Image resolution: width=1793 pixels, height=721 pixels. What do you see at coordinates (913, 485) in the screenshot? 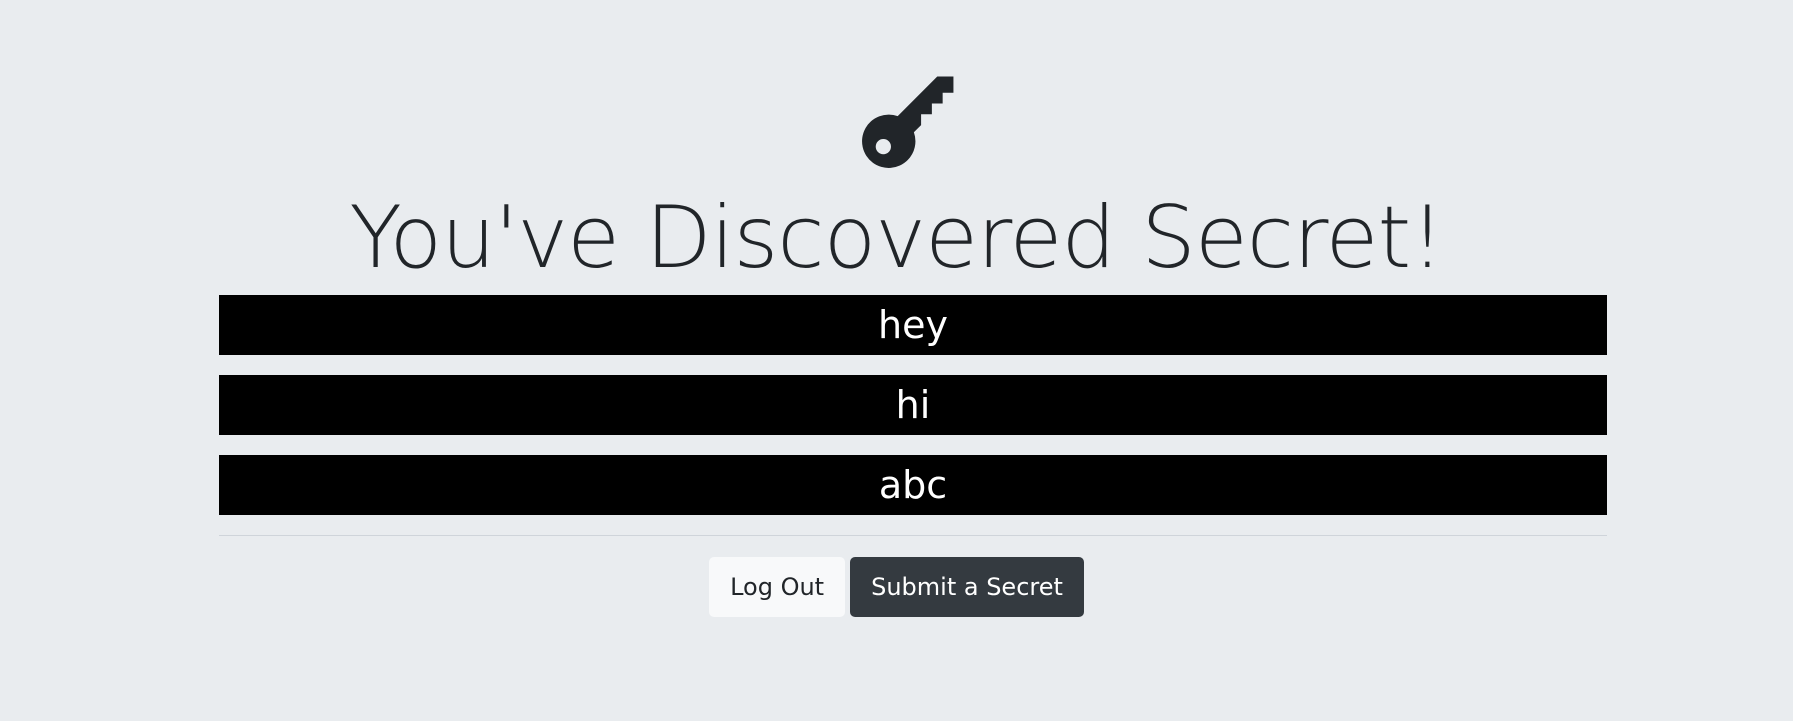
I see `secret-item-3: abc` at bounding box center [913, 485].